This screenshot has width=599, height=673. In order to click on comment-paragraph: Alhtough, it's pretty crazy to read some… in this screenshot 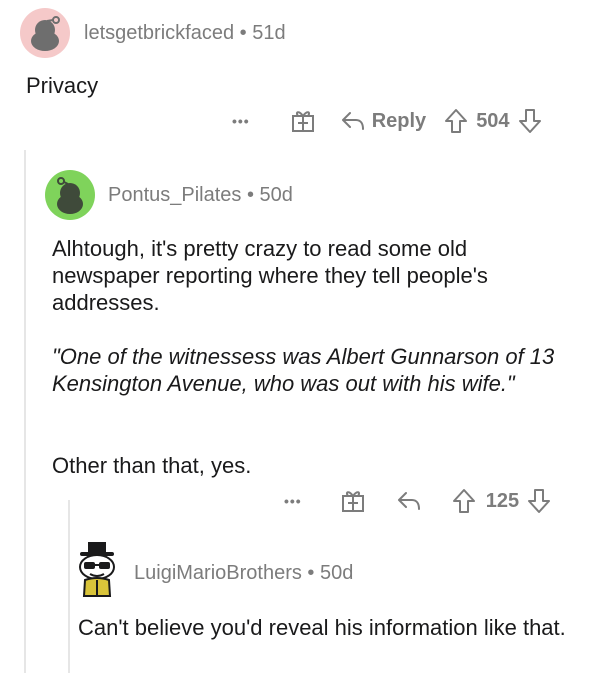, I will do `click(270, 275)`.